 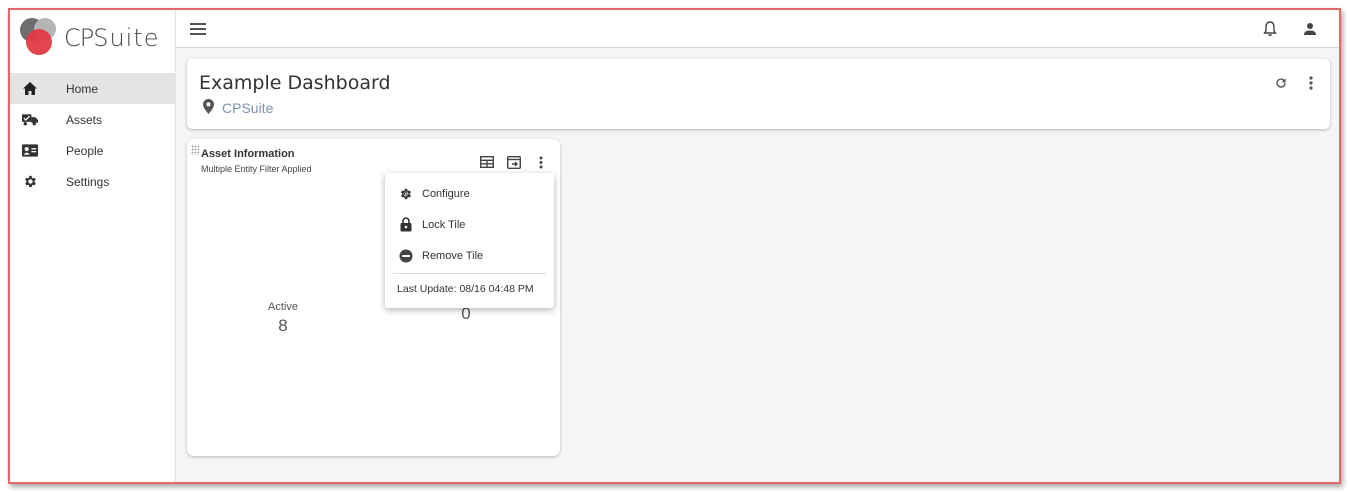 I want to click on dashboard-header-card: Example Dashboard CPSuite, so click(x=758, y=94).